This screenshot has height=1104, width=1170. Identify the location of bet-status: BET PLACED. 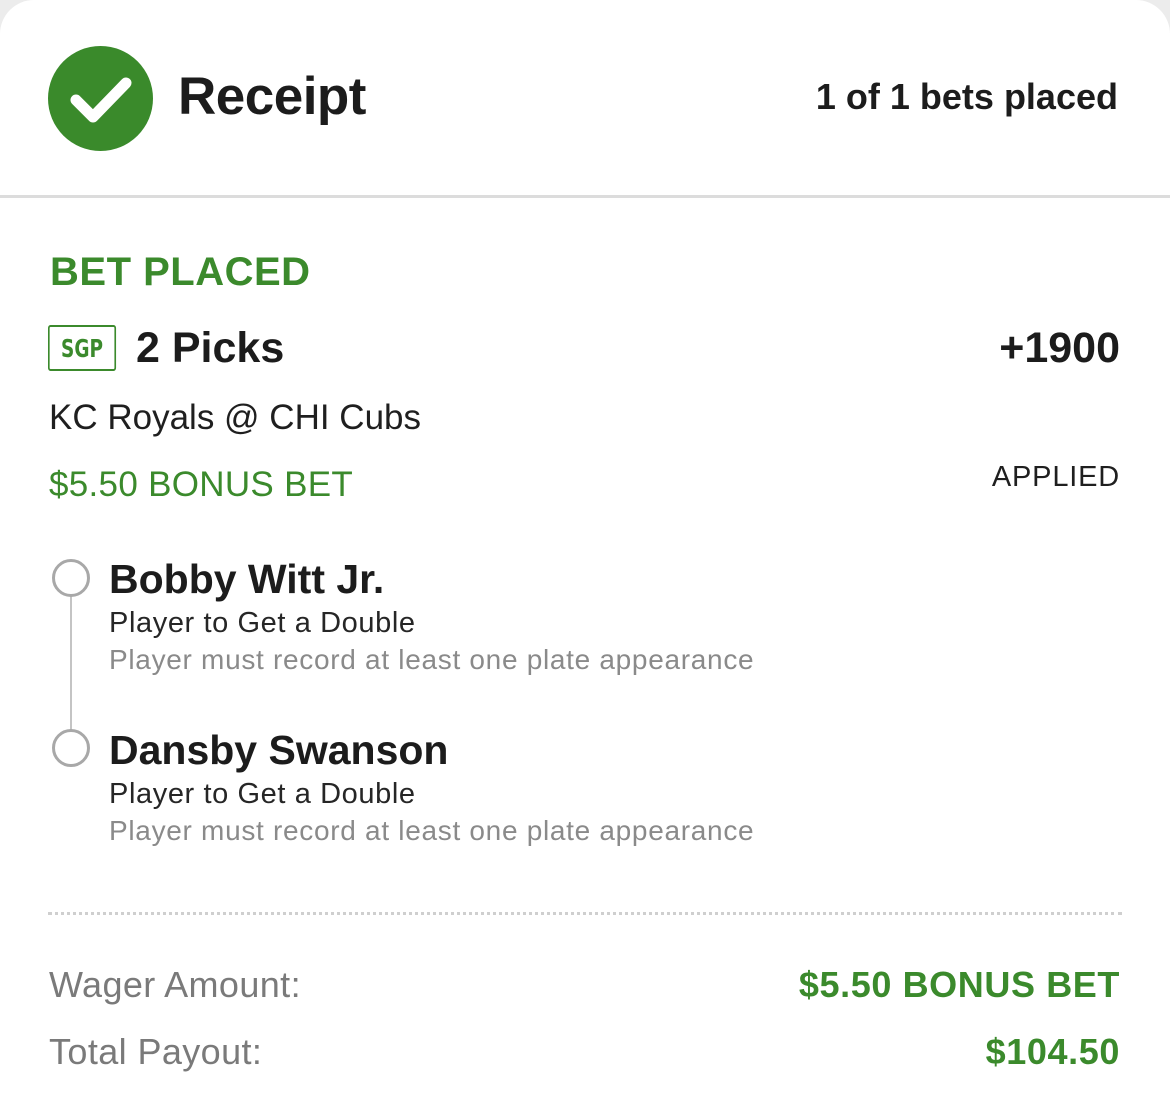
(180, 272).